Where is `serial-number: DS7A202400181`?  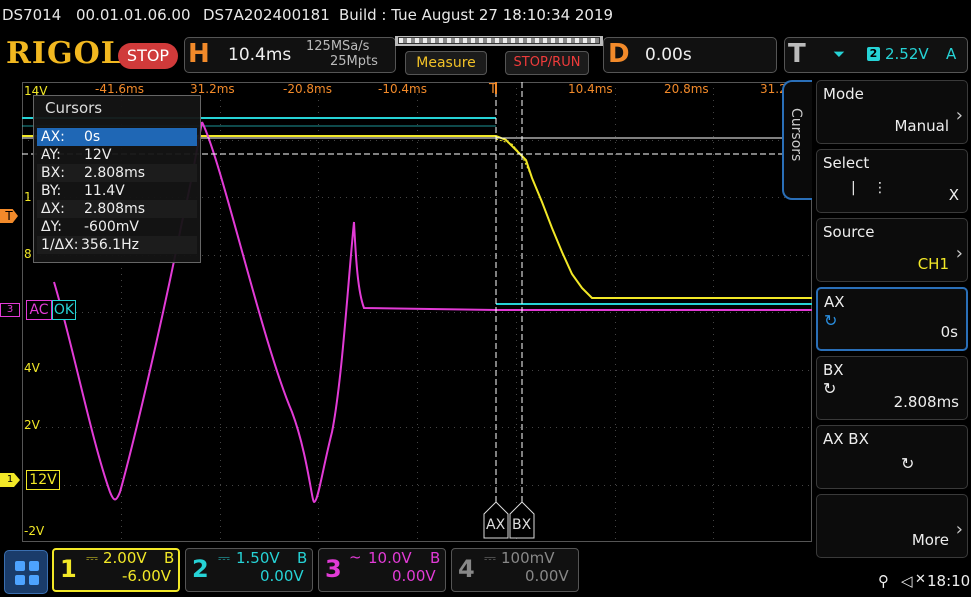 serial-number: DS7A202400181 is located at coordinates (266, 15).